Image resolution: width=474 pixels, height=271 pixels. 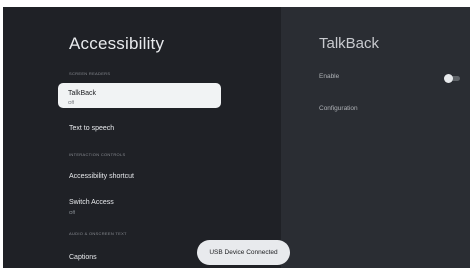 I want to click on enable-row: Enable, so click(x=329, y=76).